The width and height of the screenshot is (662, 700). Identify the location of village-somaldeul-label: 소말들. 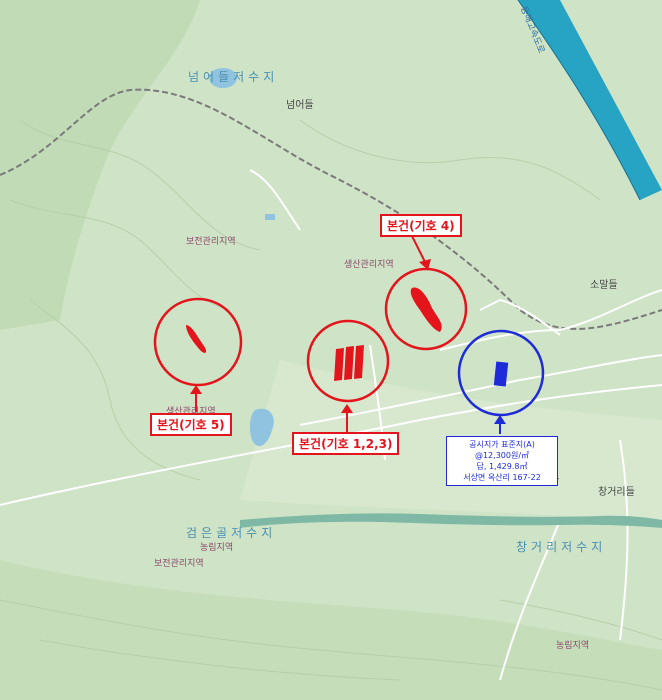
(604, 285).